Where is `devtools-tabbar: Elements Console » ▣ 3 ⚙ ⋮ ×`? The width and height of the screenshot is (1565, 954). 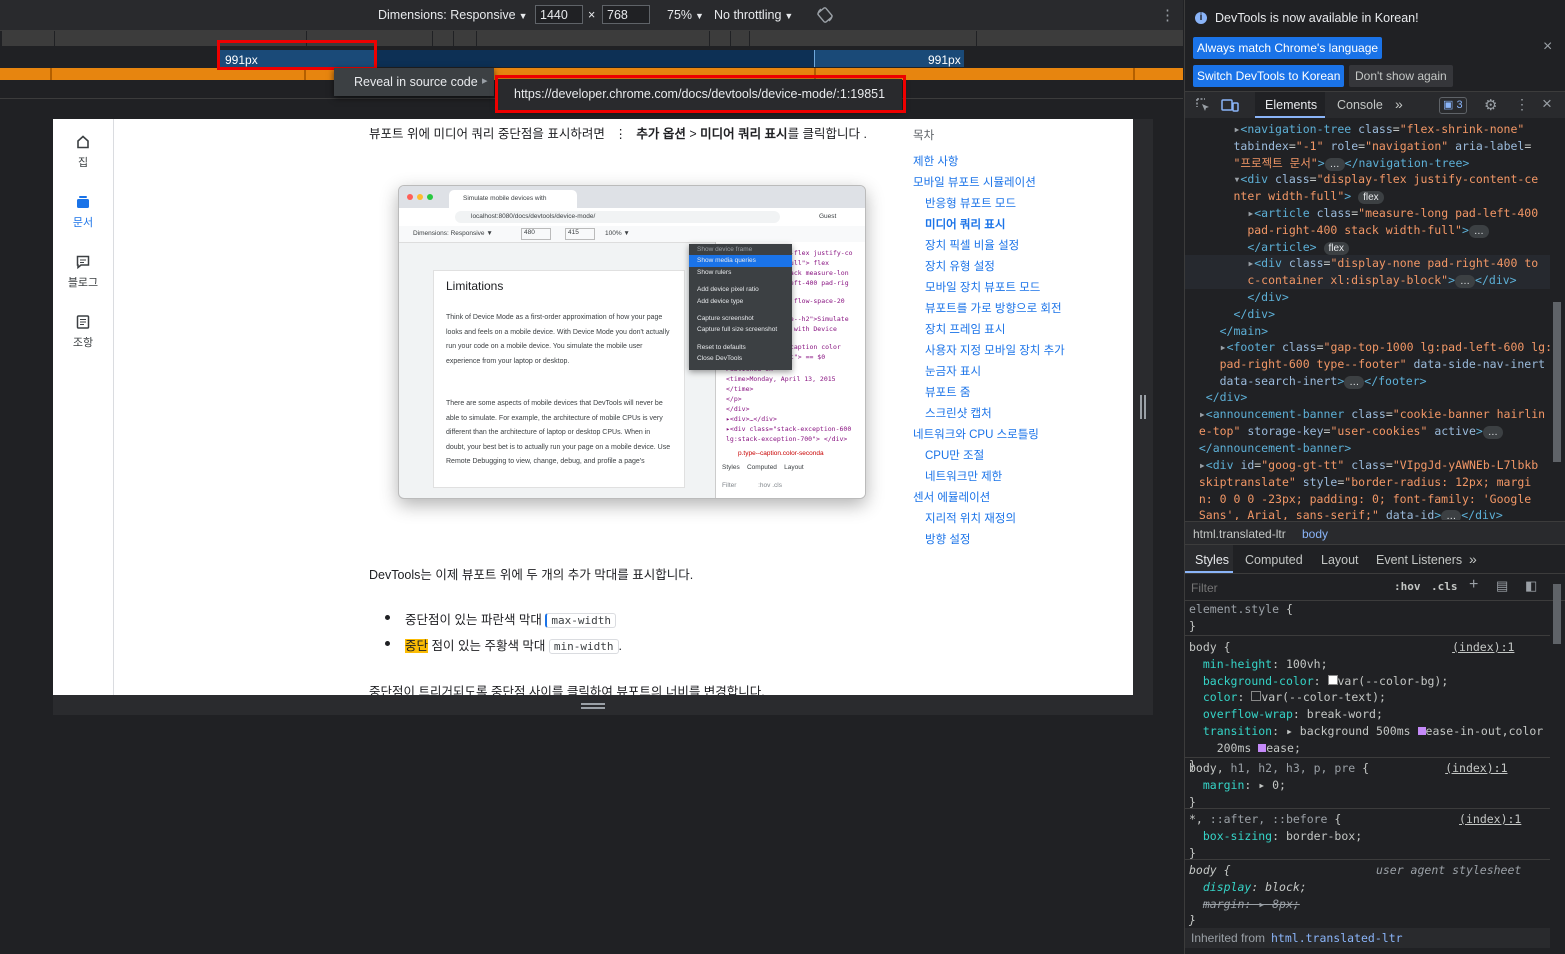
devtools-tabbar: Elements Console » ▣ 3 ⚙ ⋮ × is located at coordinates (1375, 105).